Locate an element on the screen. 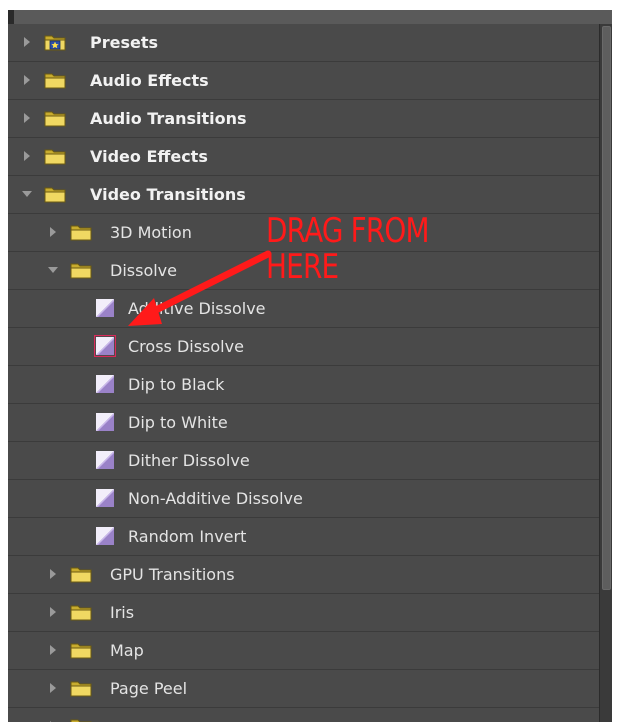  red-arrow-icon is located at coordinates (200, 288).